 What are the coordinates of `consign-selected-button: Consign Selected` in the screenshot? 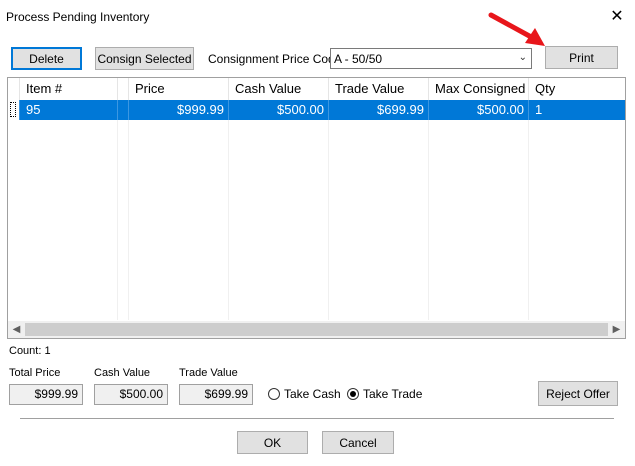 It's located at (144, 58).